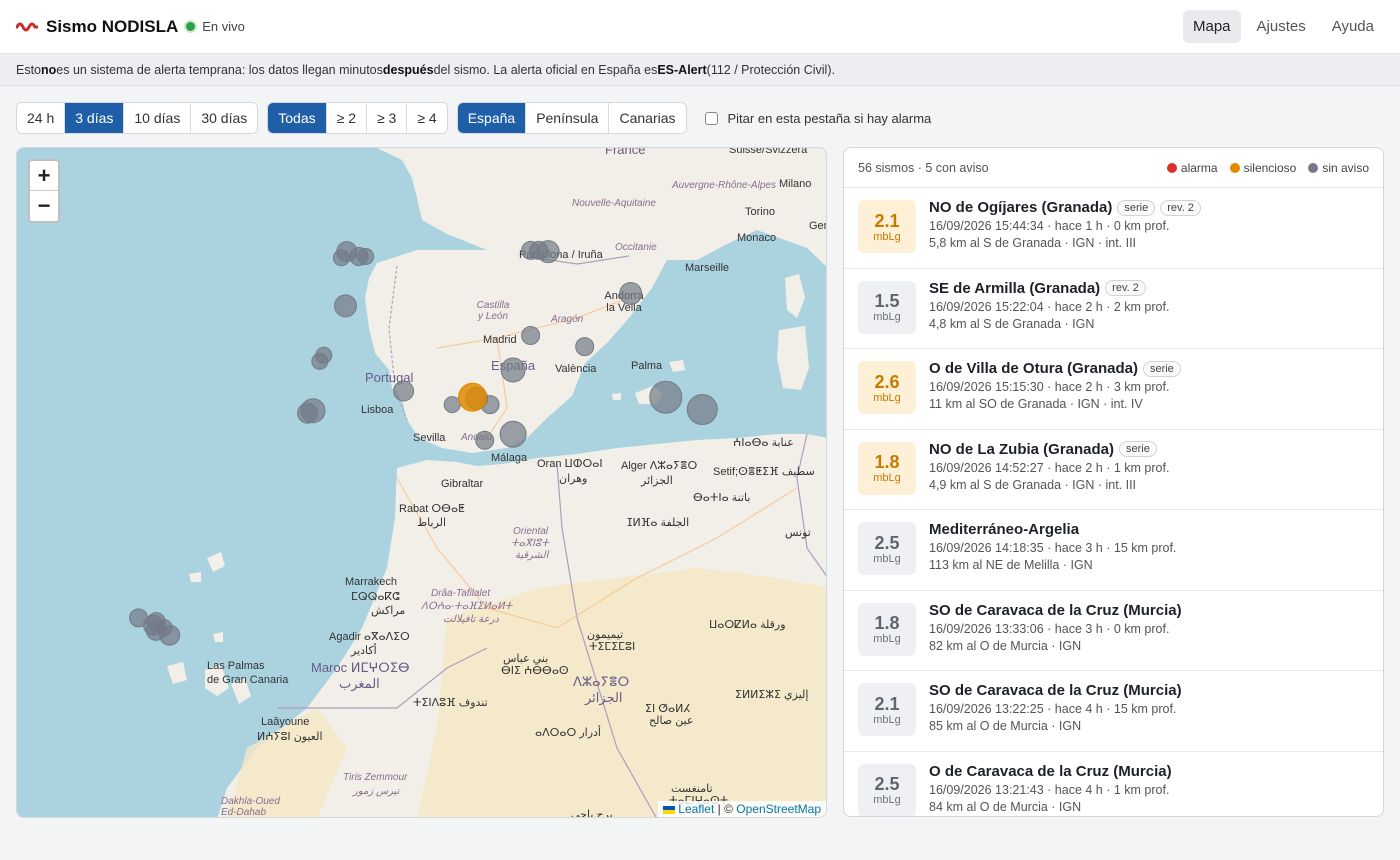 Image resolution: width=1400 pixels, height=860 pixels. Describe the element at coordinates (923, 167) in the screenshot. I see `quake-summary: 56 sismos · 5 con aviso` at that location.